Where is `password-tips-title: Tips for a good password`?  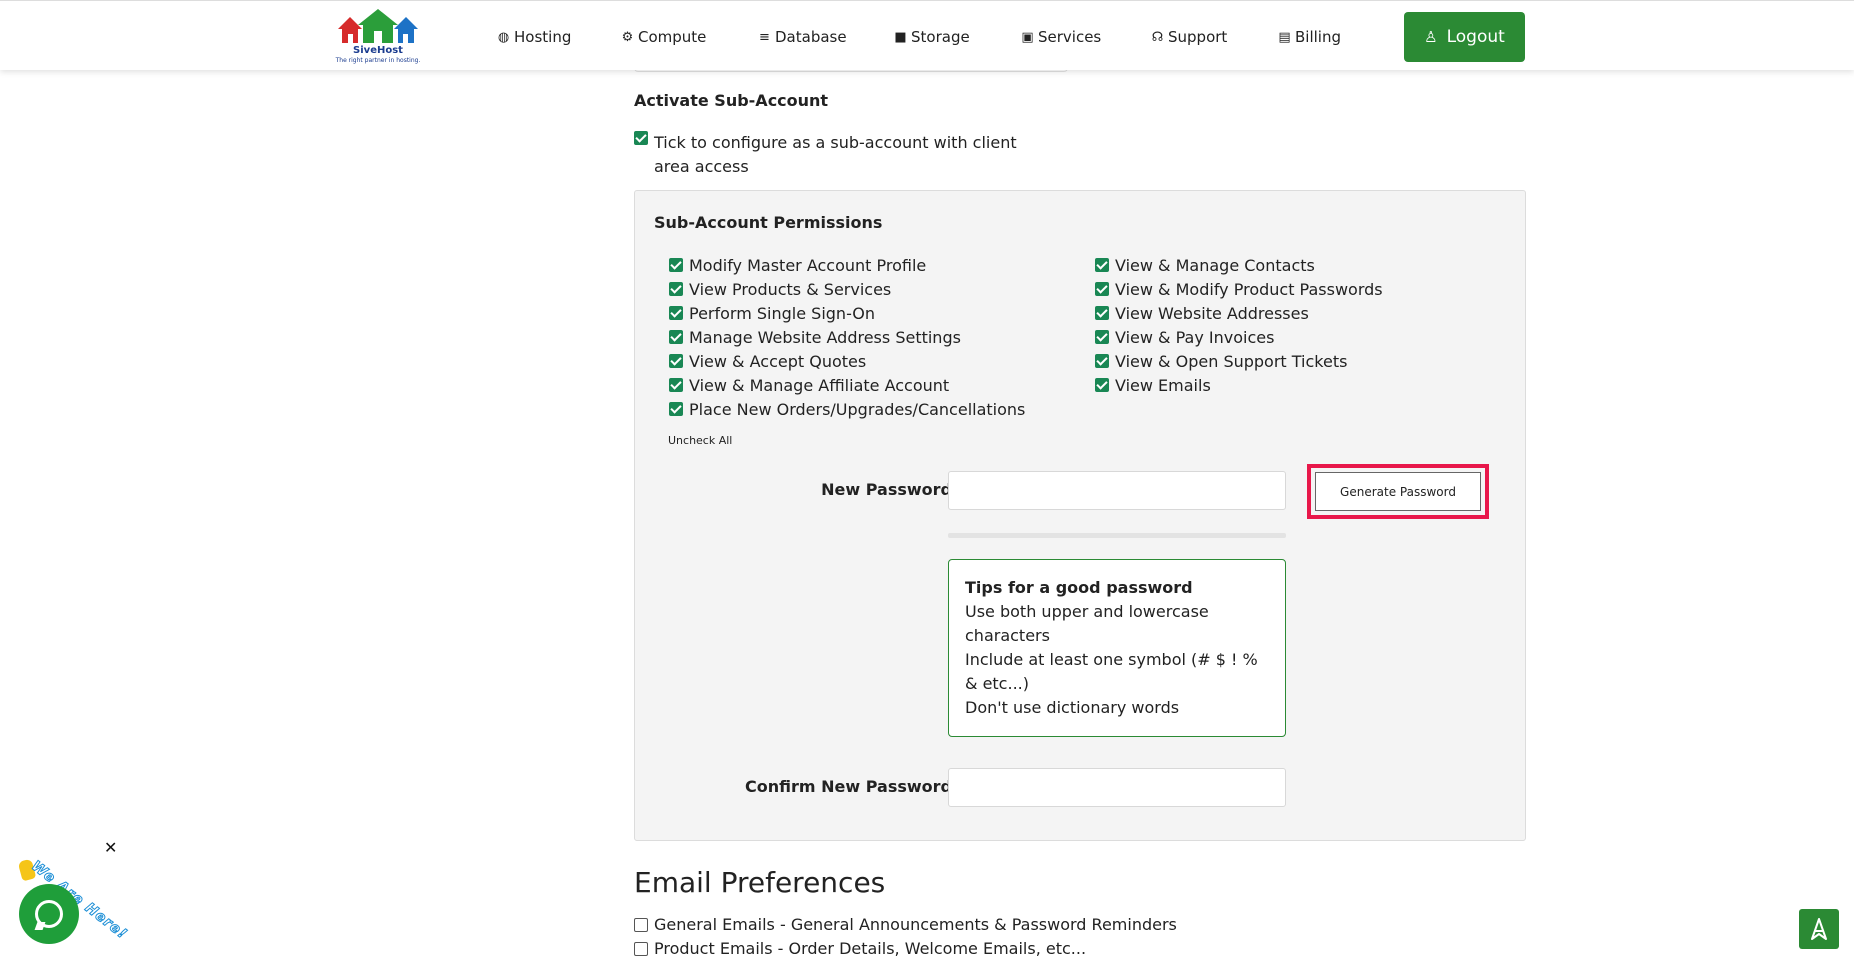 password-tips-title: Tips for a good password is located at coordinates (1079, 587).